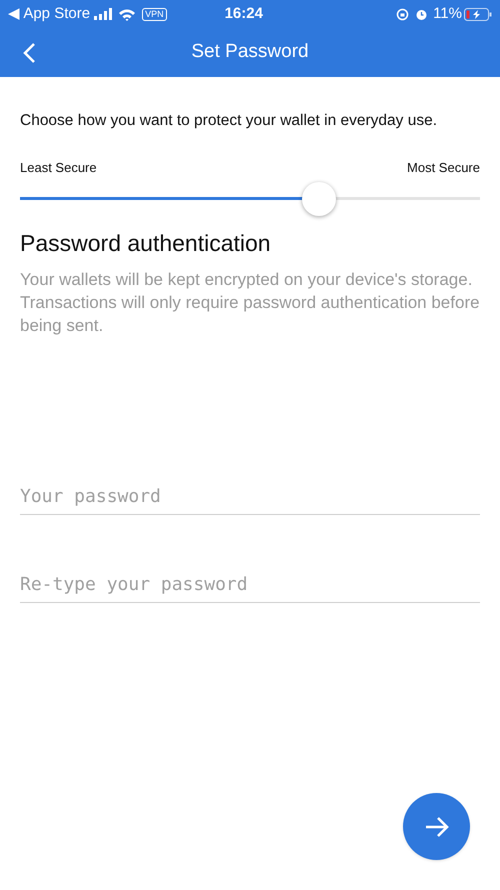 The width and height of the screenshot is (500, 890). I want to click on alarm-icon, so click(421, 14).